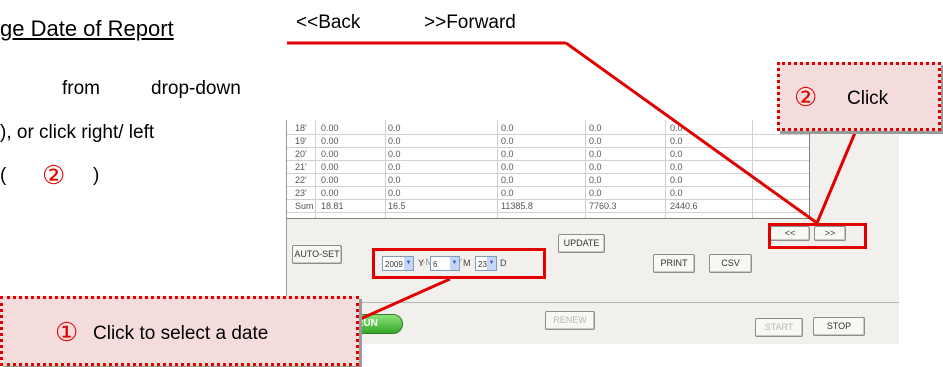  Describe the element at coordinates (67, 332) in the screenshot. I see `step-one-icon: ①` at that location.